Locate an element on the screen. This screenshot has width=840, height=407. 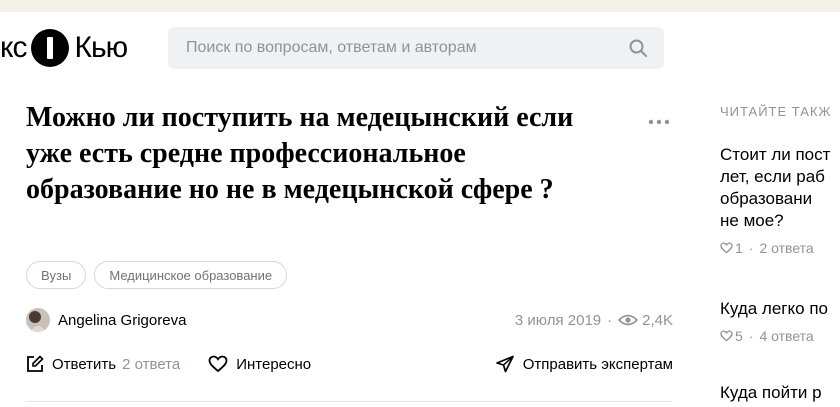
title-line: Куда легко по is located at coordinates (774, 308).